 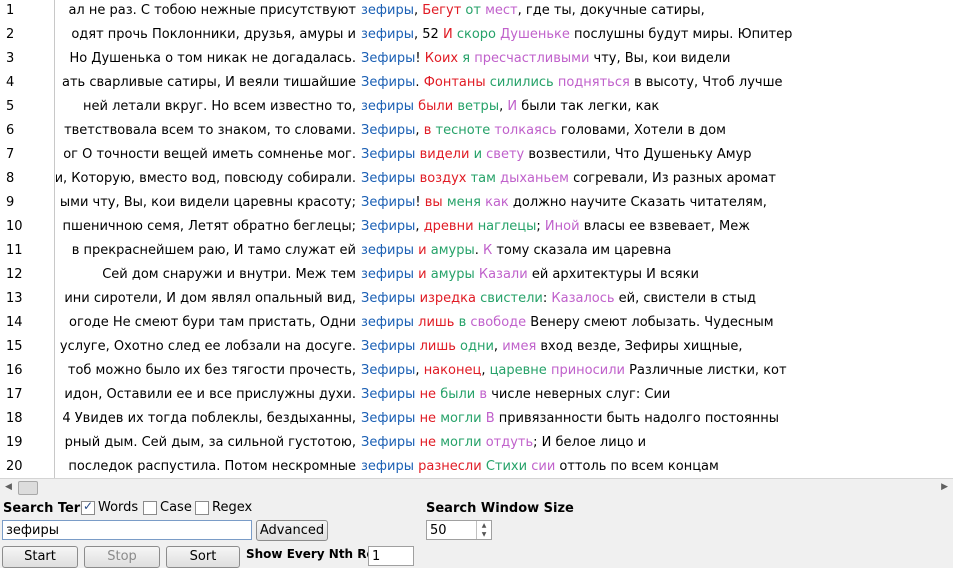 I want to click on context-word: !, so click(x=420, y=202).